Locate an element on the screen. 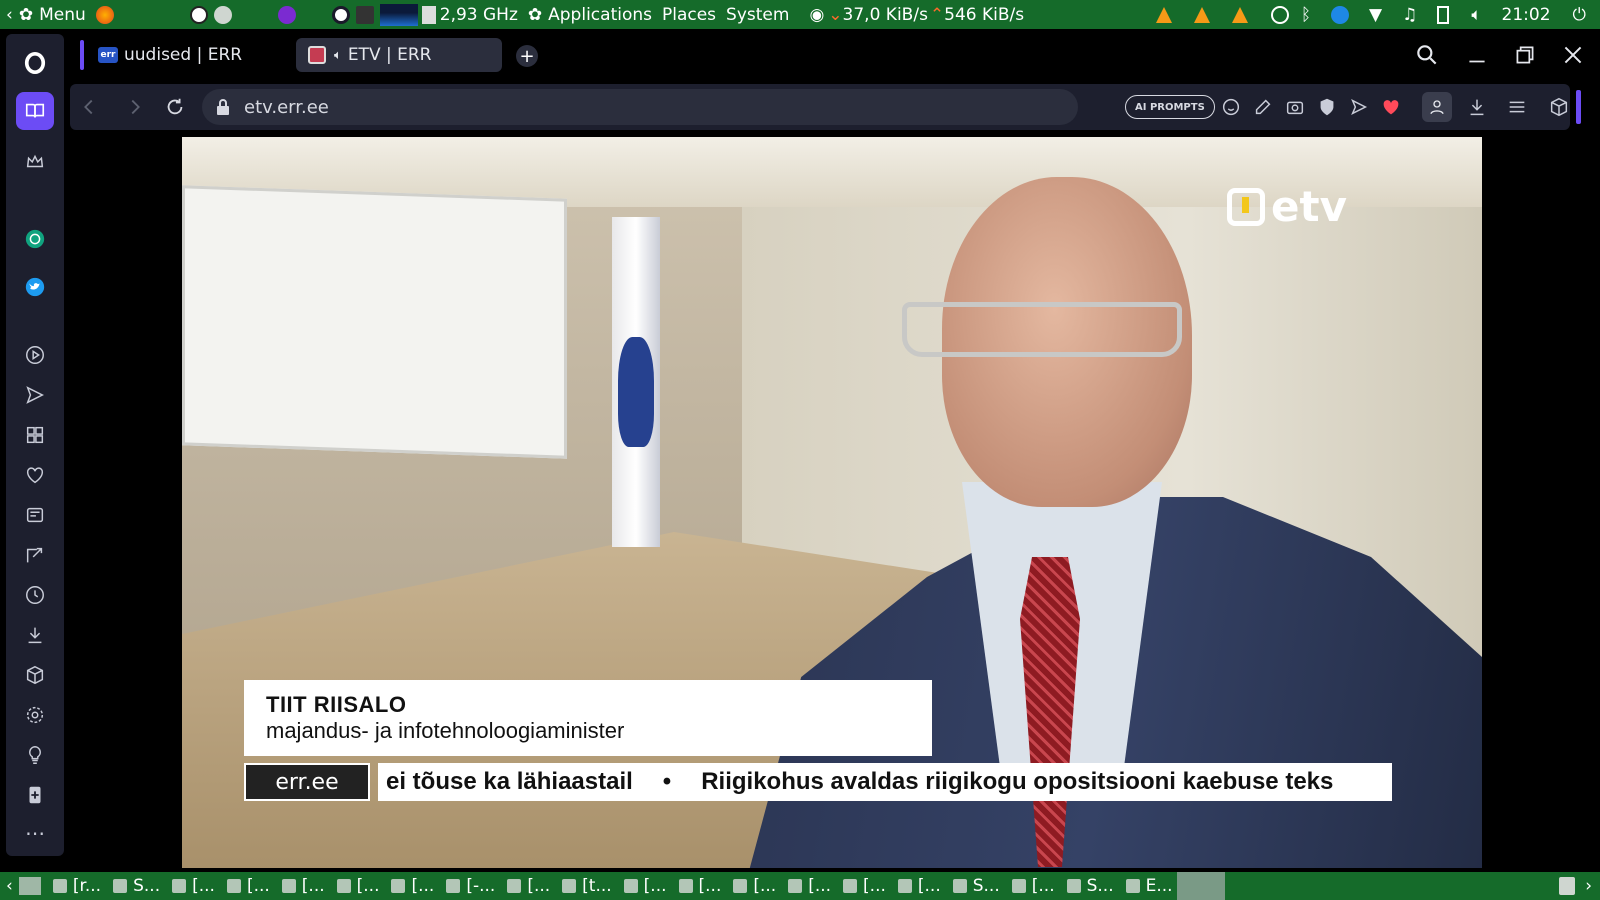 This screenshot has height=900, width=1600. news-reader-icon is located at coordinates (35, 515).